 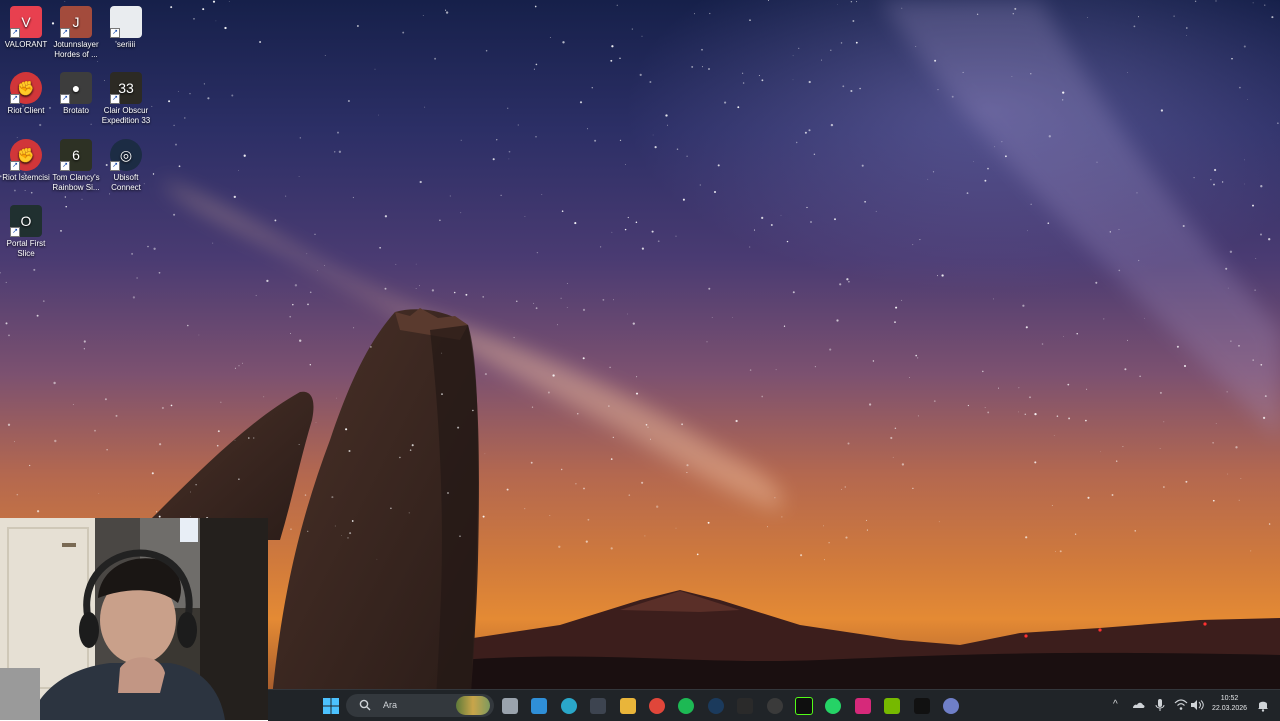 What do you see at coordinates (365, 705) in the screenshot?
I see `search-icon` at bounding box center [365, 705].